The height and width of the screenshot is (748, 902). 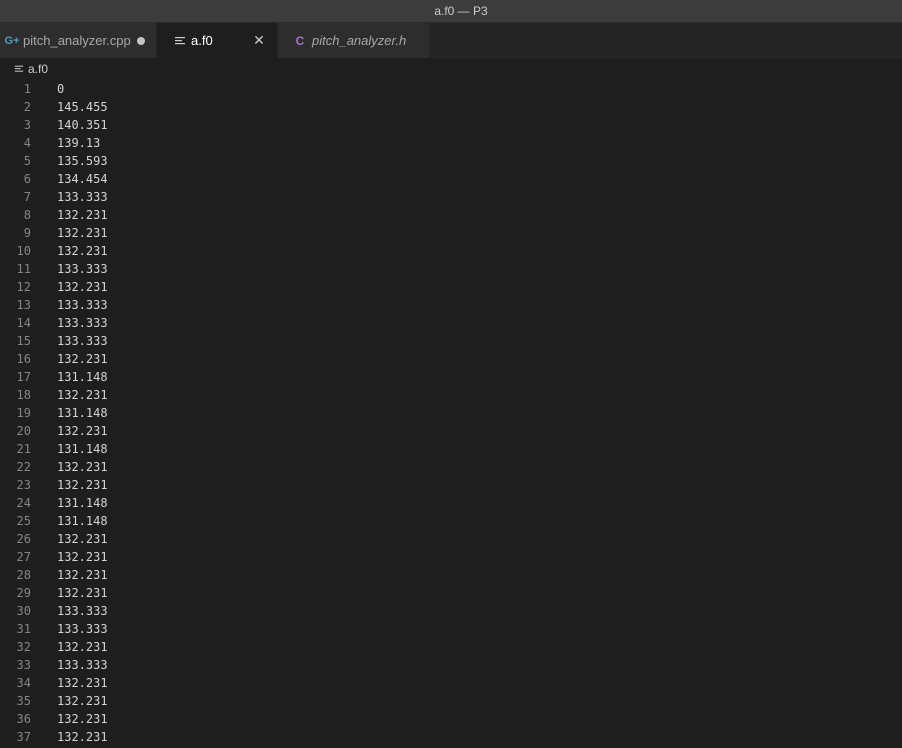 I want to click on code-line: 24 131.148, so click(x=451, y=503).